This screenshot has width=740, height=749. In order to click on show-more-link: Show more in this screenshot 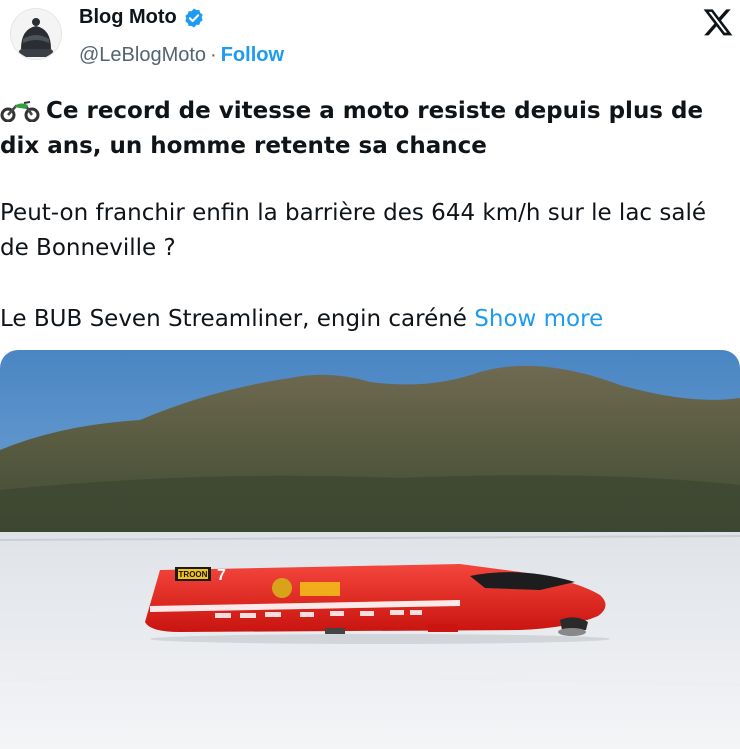, I will do `click(538, 319)`.